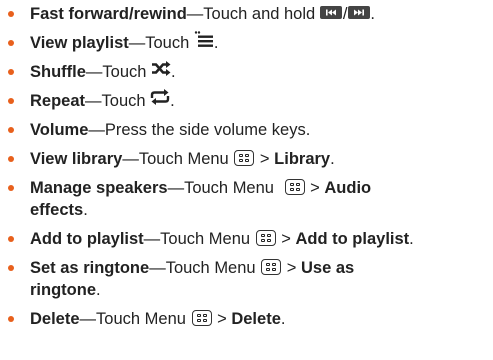 Image resolution: width=493 pixels, height=360 pixels. I want to click on item-title: Manage speakers, so click(99, 188).